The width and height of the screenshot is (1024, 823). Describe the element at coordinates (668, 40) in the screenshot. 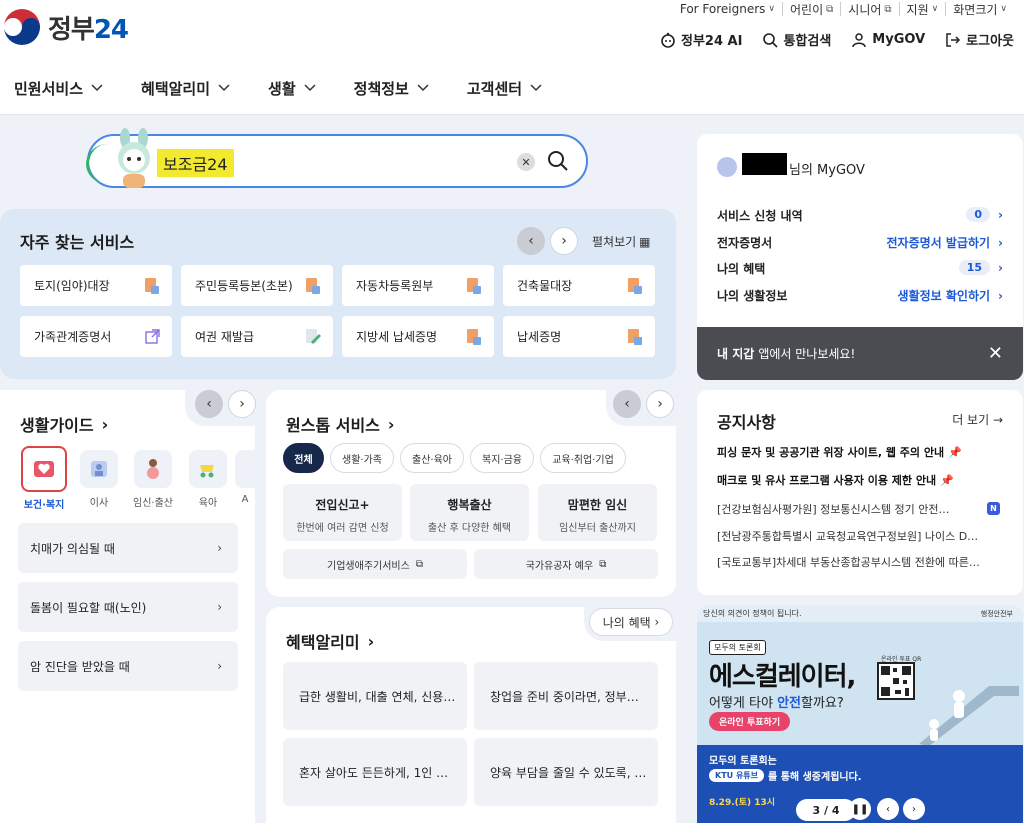

I see `ai-bot-icon` at that location.